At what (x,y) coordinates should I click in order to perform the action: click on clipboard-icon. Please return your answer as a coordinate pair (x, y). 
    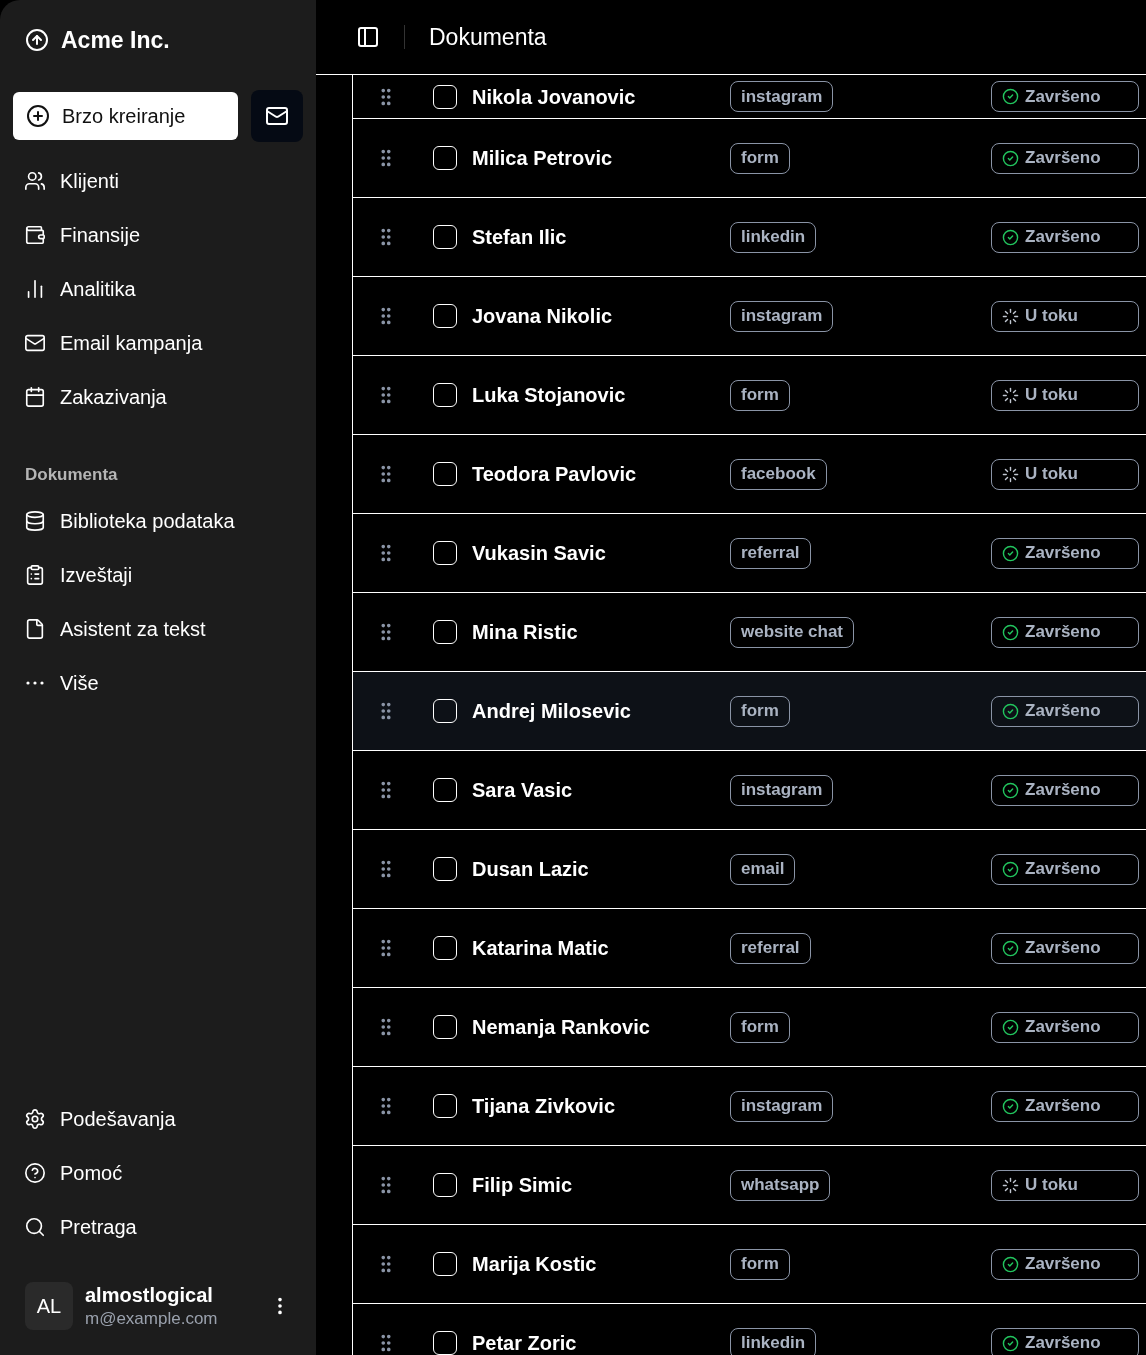
    Looking at the image, I should click on (35, 574).